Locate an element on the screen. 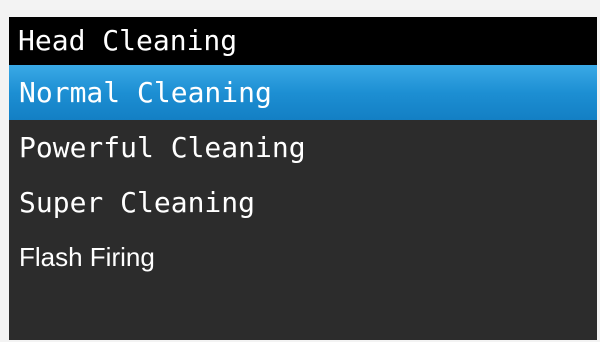 The height and width of the screenshot is (342, 600). screen-title: Head Cleaning is located at coordinates (303, 41).